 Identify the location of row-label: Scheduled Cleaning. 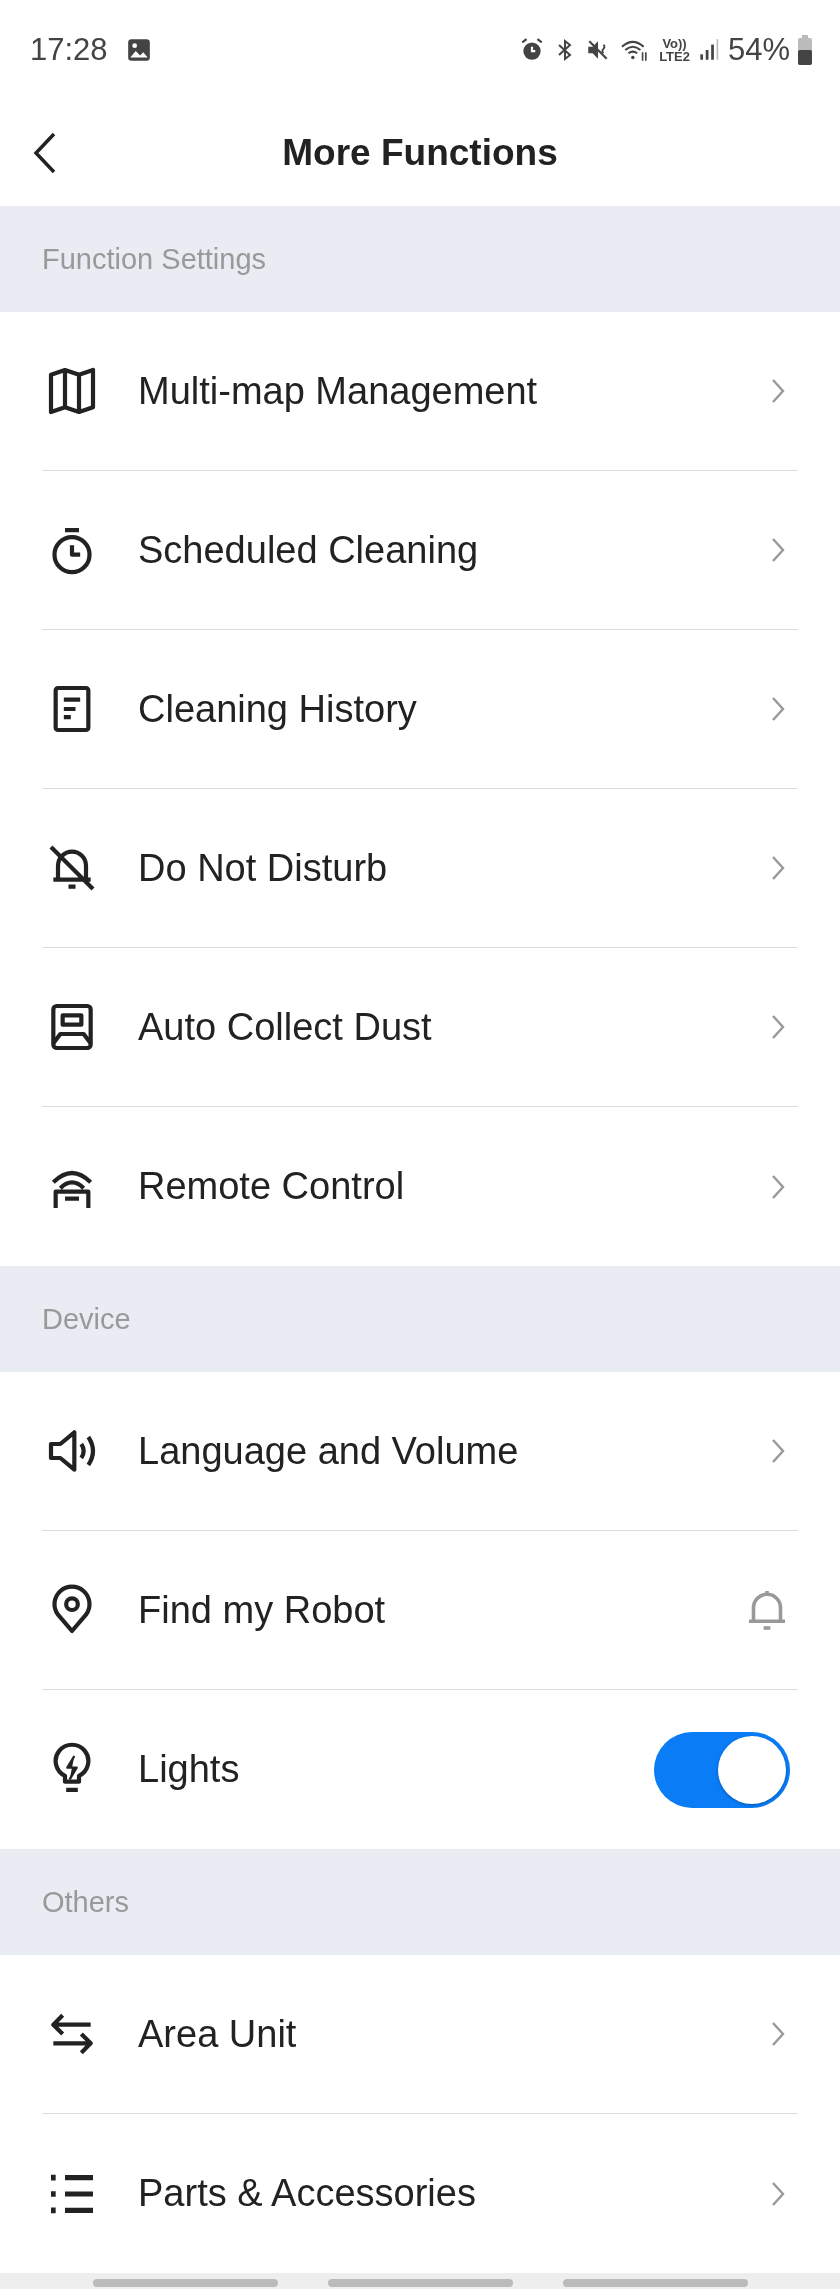
(309, 550).